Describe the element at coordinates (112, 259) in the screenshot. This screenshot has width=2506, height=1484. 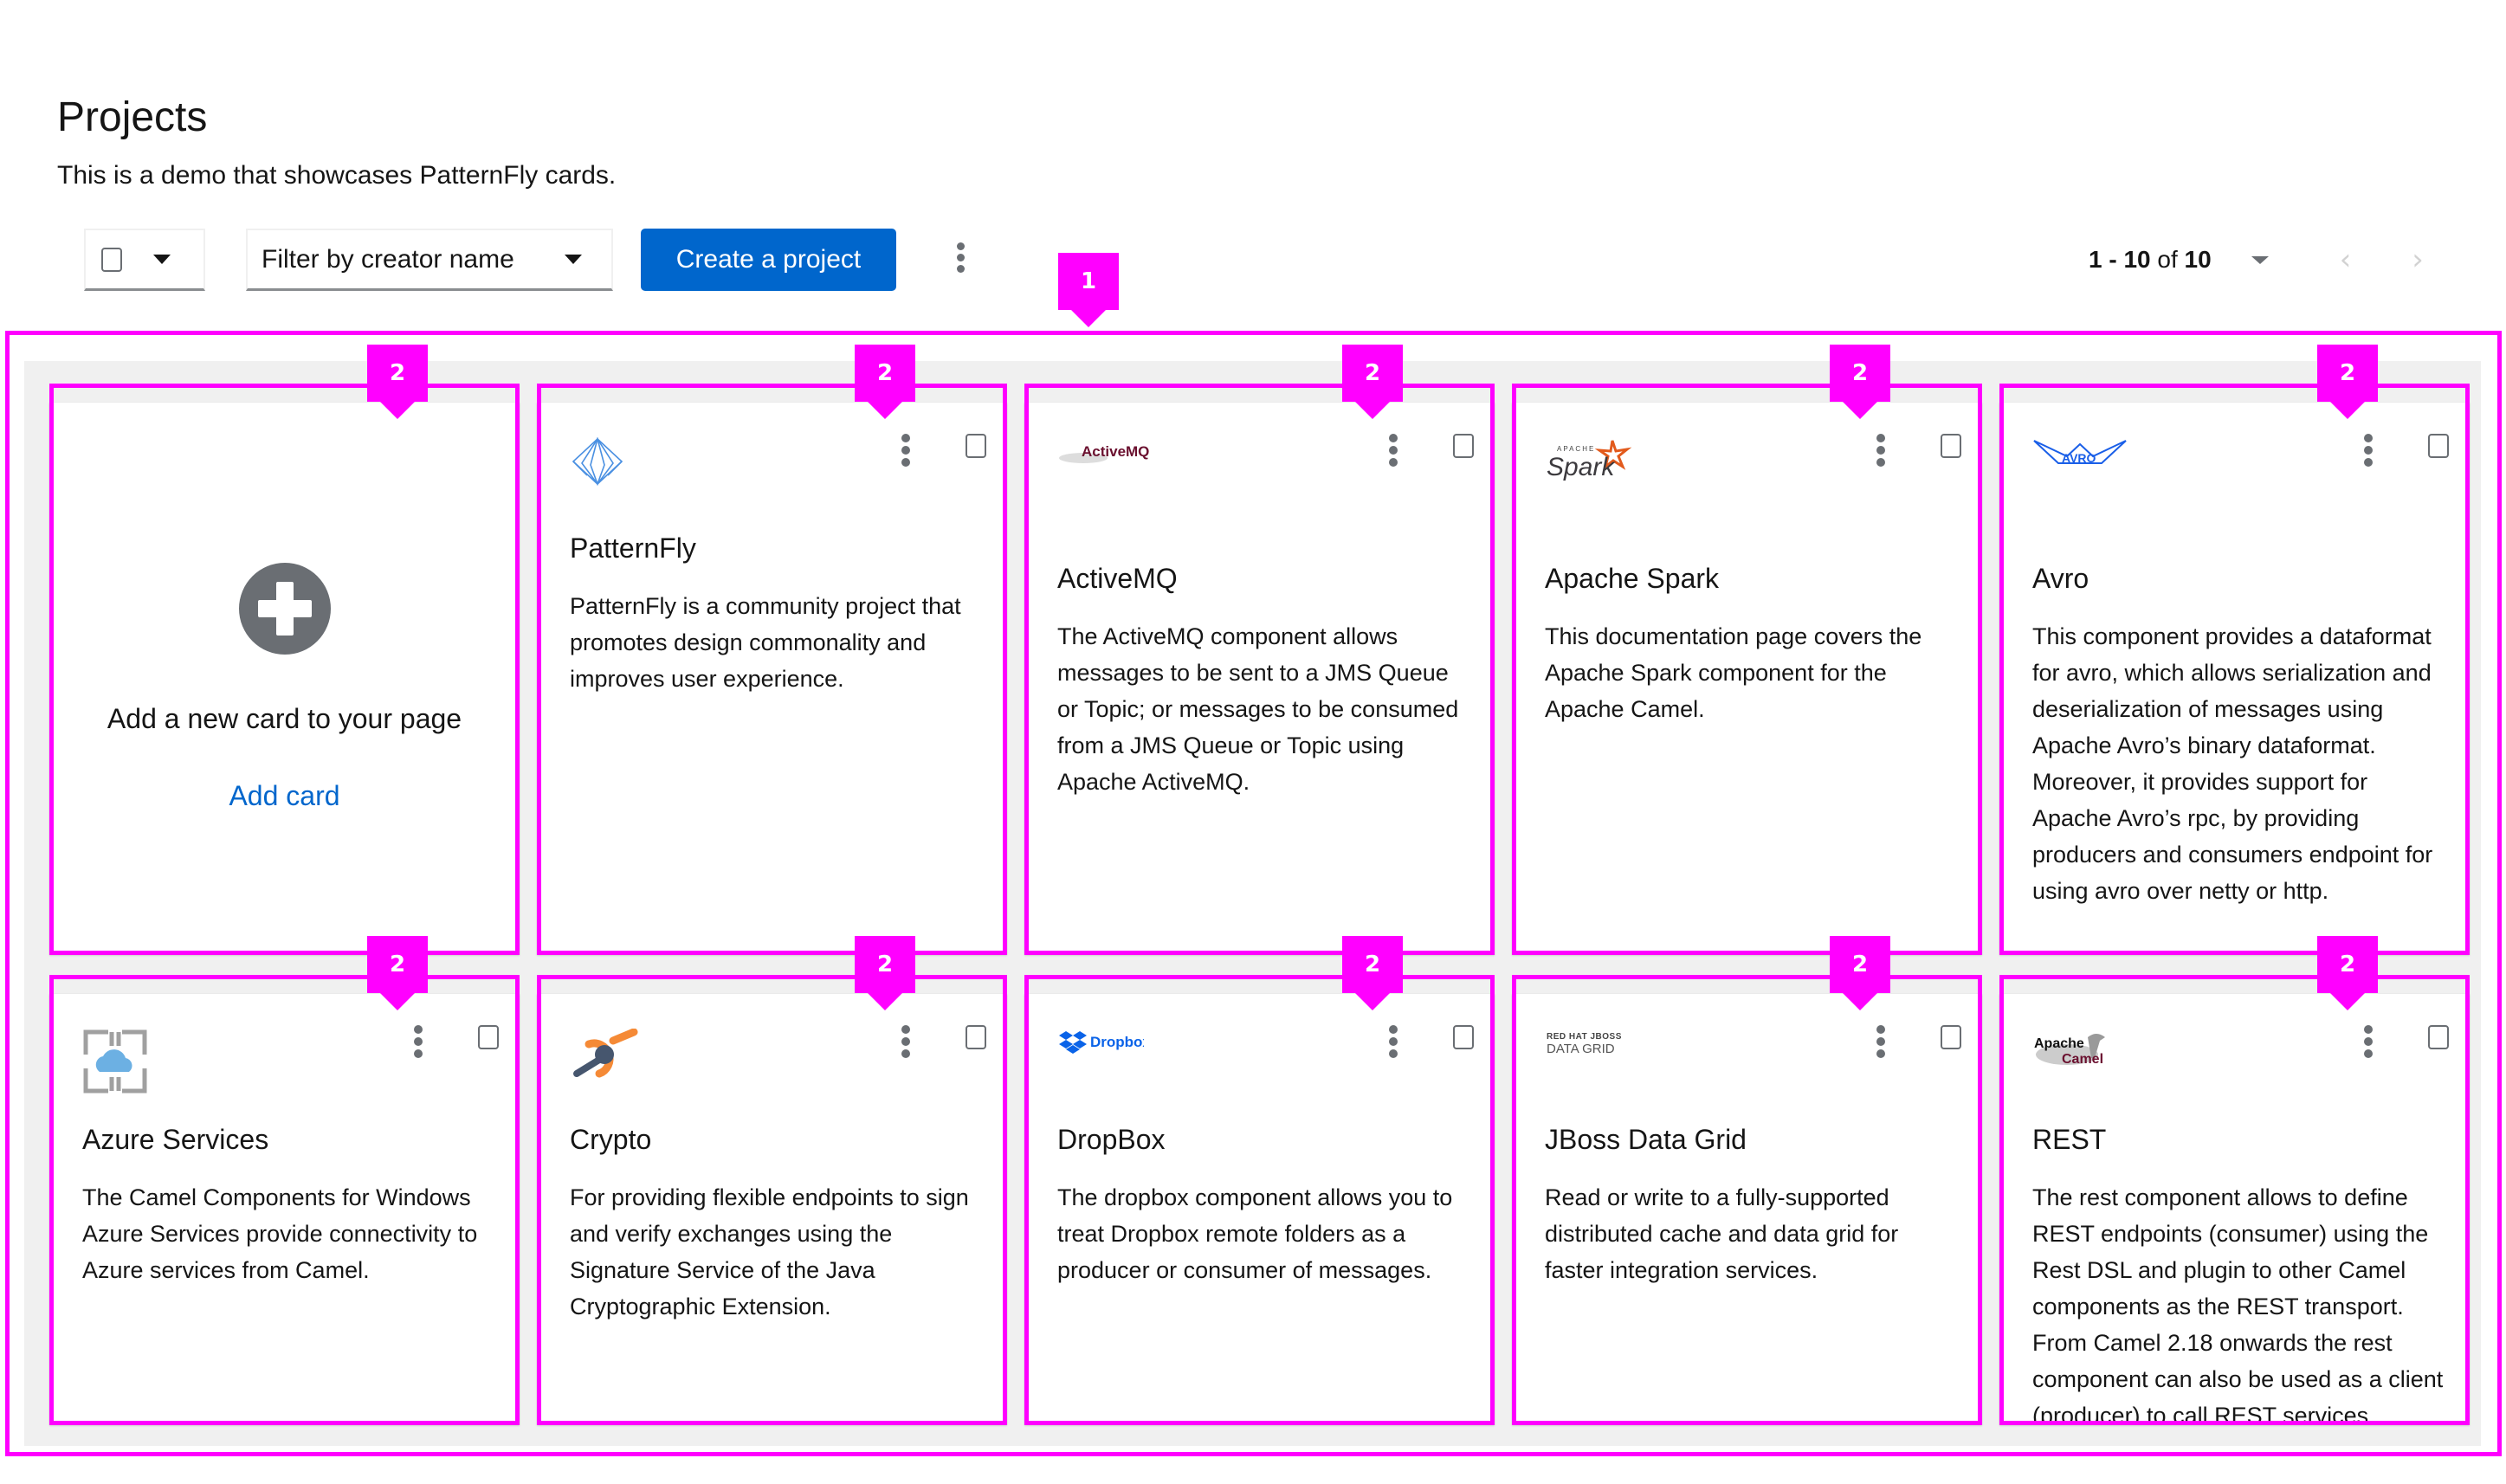
I see `bulk-select-checkbox` at that location.